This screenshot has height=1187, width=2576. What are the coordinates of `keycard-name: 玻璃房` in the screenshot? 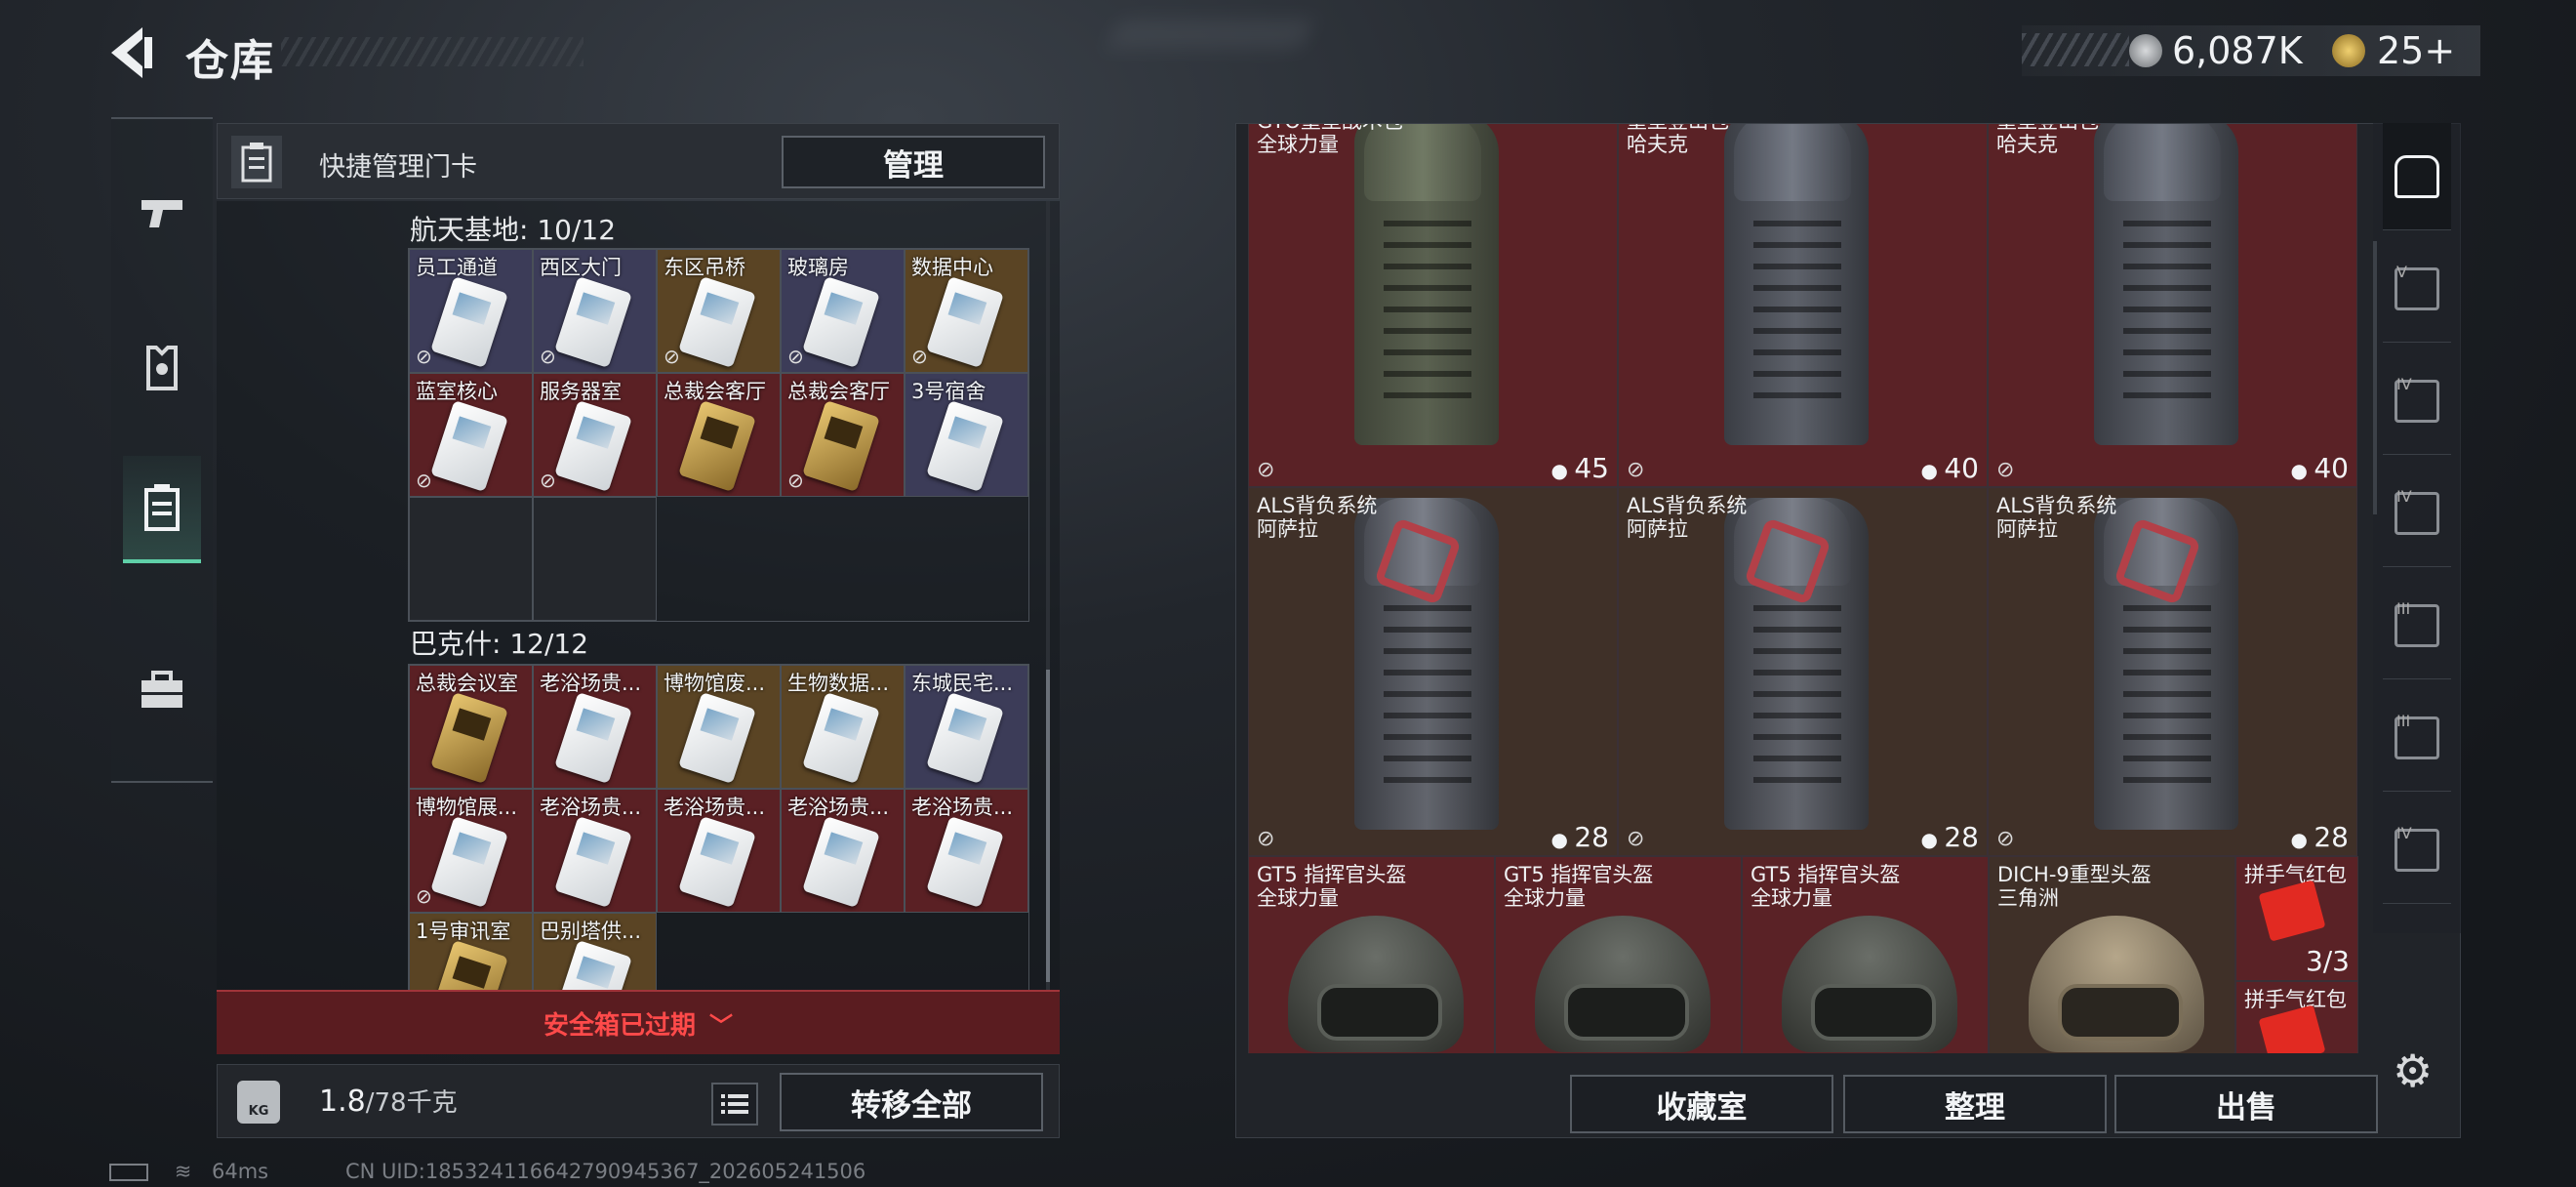 It's located at (818, 267).